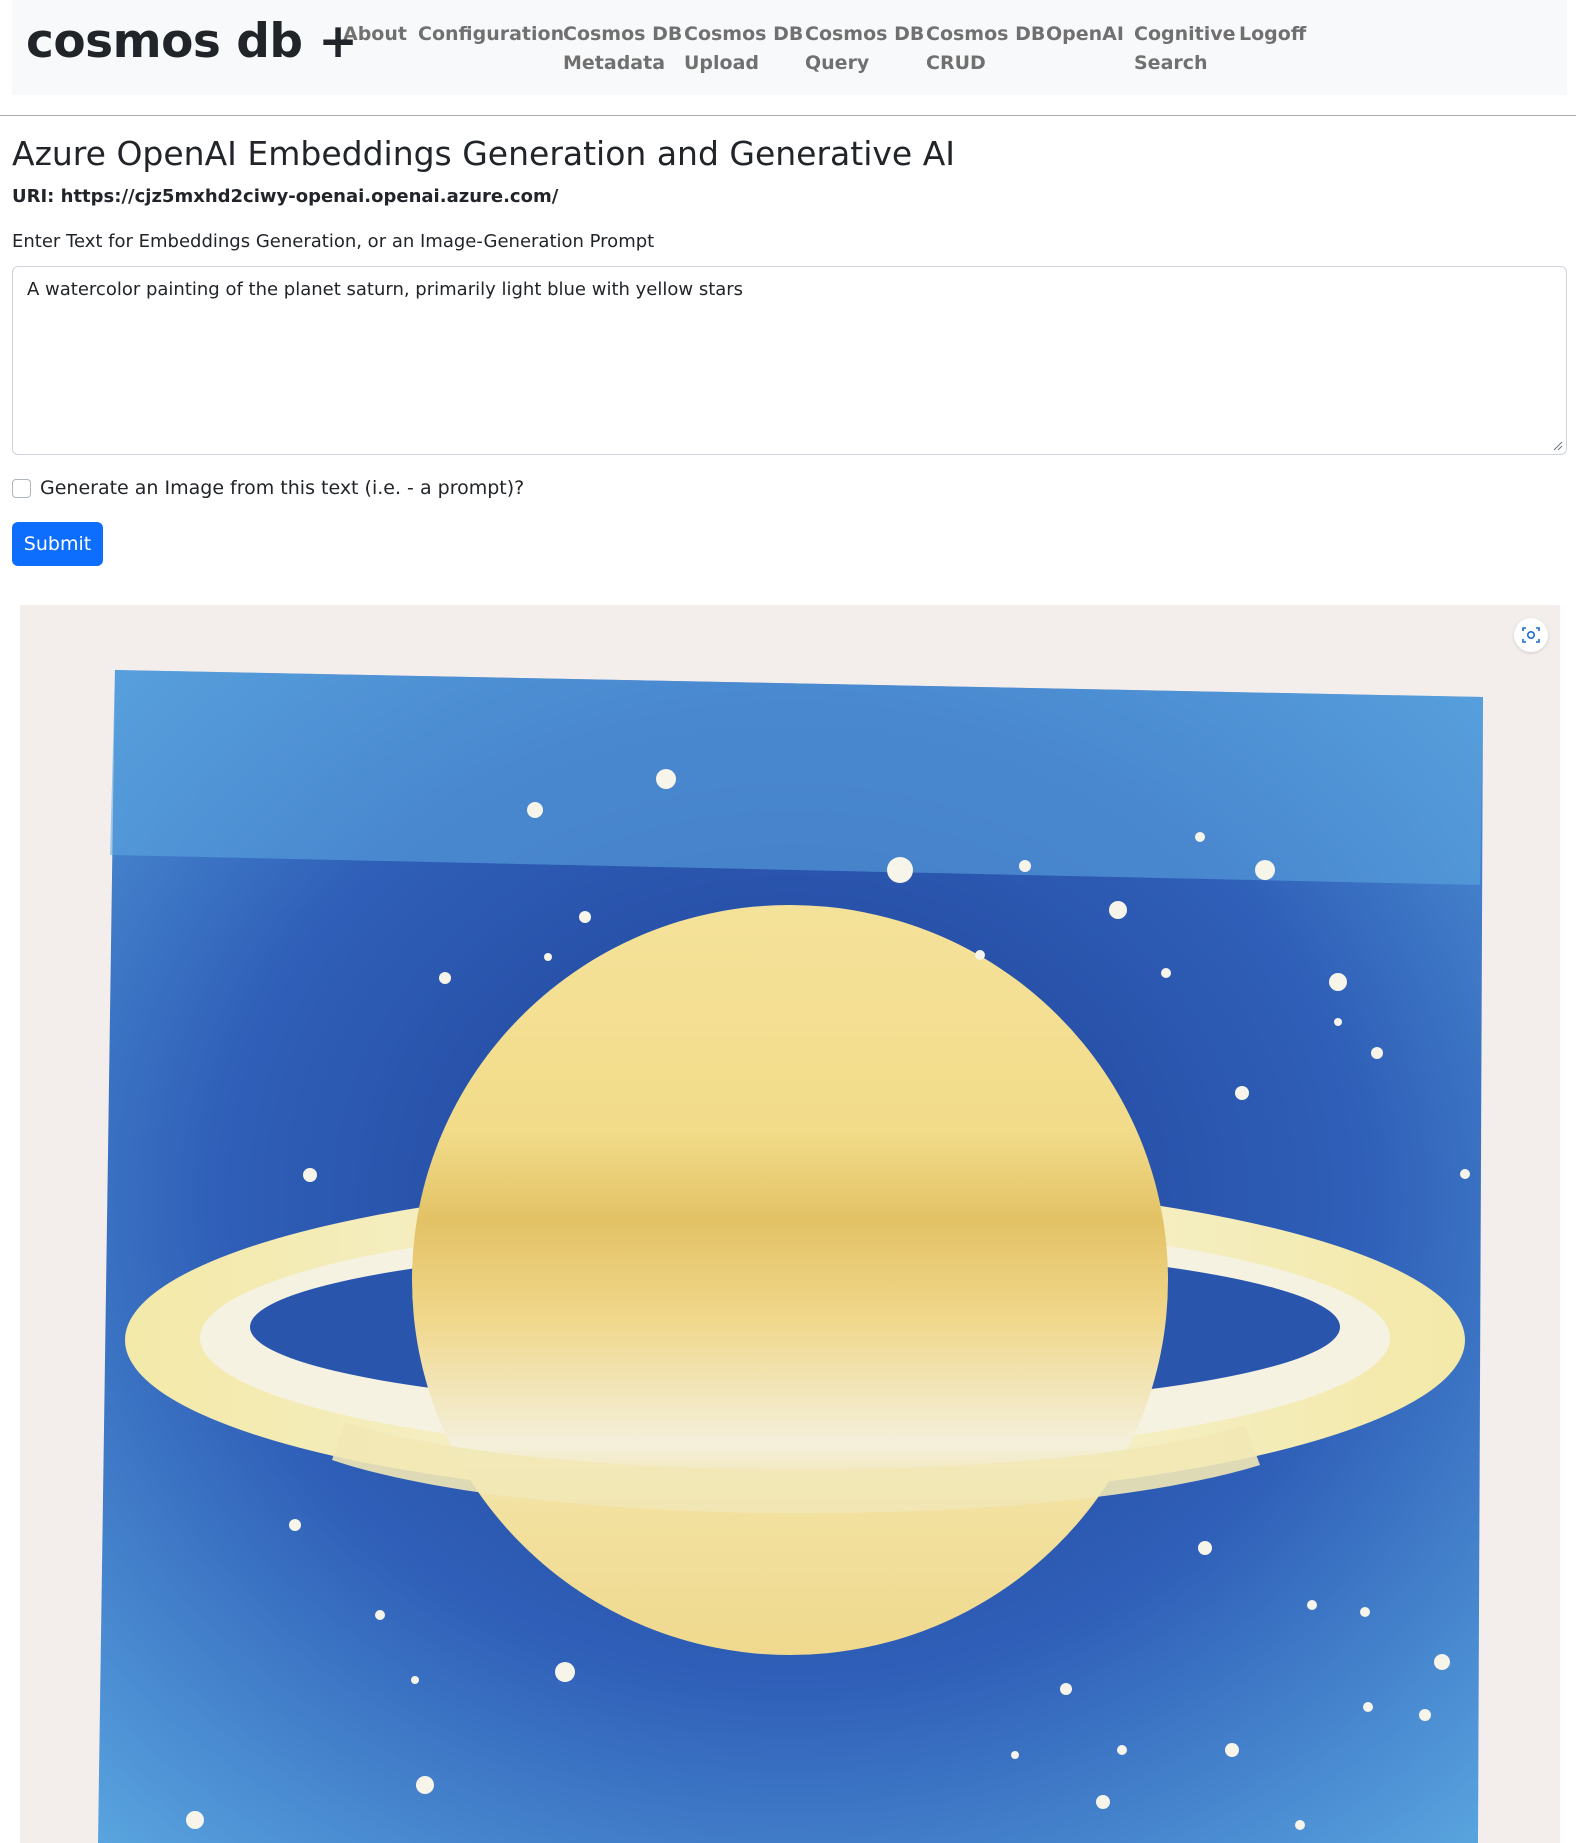 This screenshot has width=1576, height=1843. I want to click on nav-crud-line2: CRUD, so click(956, 63).